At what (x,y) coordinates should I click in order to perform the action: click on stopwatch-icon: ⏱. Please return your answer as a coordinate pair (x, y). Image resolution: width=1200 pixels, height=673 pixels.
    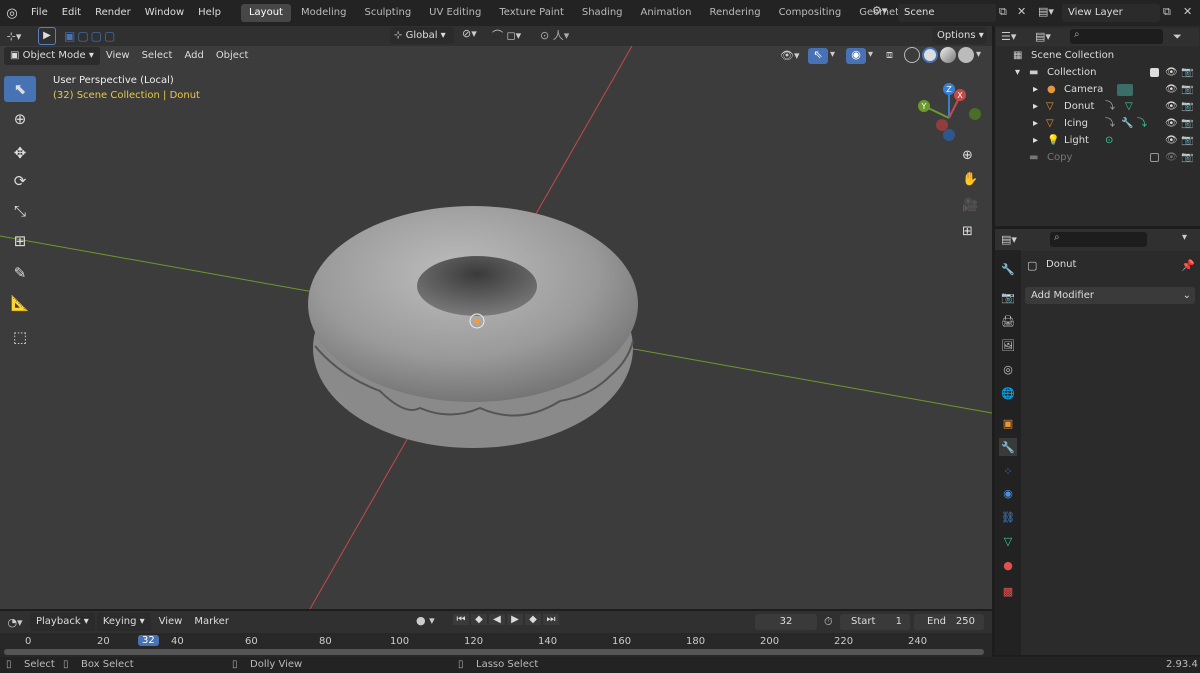
    Looking at the image, I should click on (828, 622).